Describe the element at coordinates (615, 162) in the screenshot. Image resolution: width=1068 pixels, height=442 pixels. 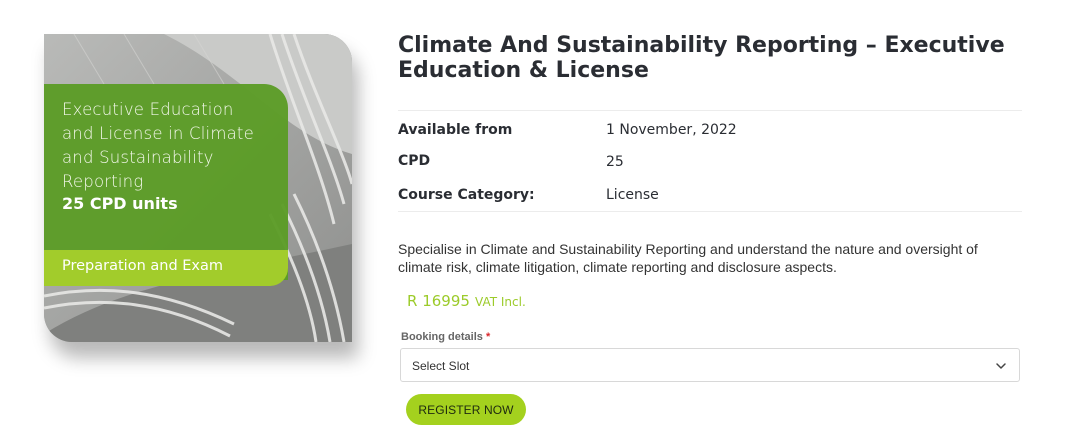
I see `meta-value-cpd: 25` at that location.